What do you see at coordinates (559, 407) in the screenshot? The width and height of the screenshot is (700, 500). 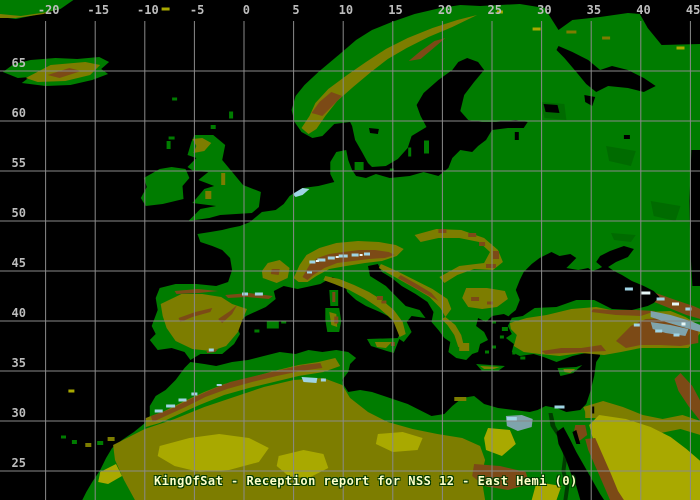 I see `nile-delta-ice` at bounding box center [559, 407].